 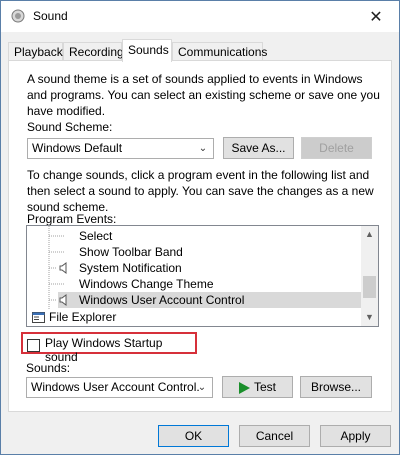 I want to click on sounds-label: Sounds:, so click(x=48, y=368).